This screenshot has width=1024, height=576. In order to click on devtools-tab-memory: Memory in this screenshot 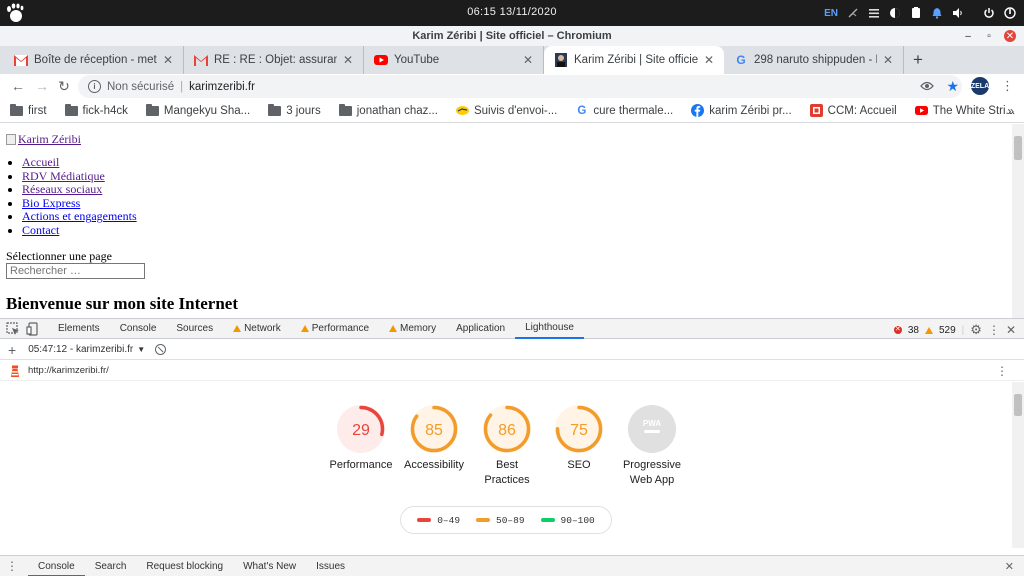, I will do `click(412, 329)`.